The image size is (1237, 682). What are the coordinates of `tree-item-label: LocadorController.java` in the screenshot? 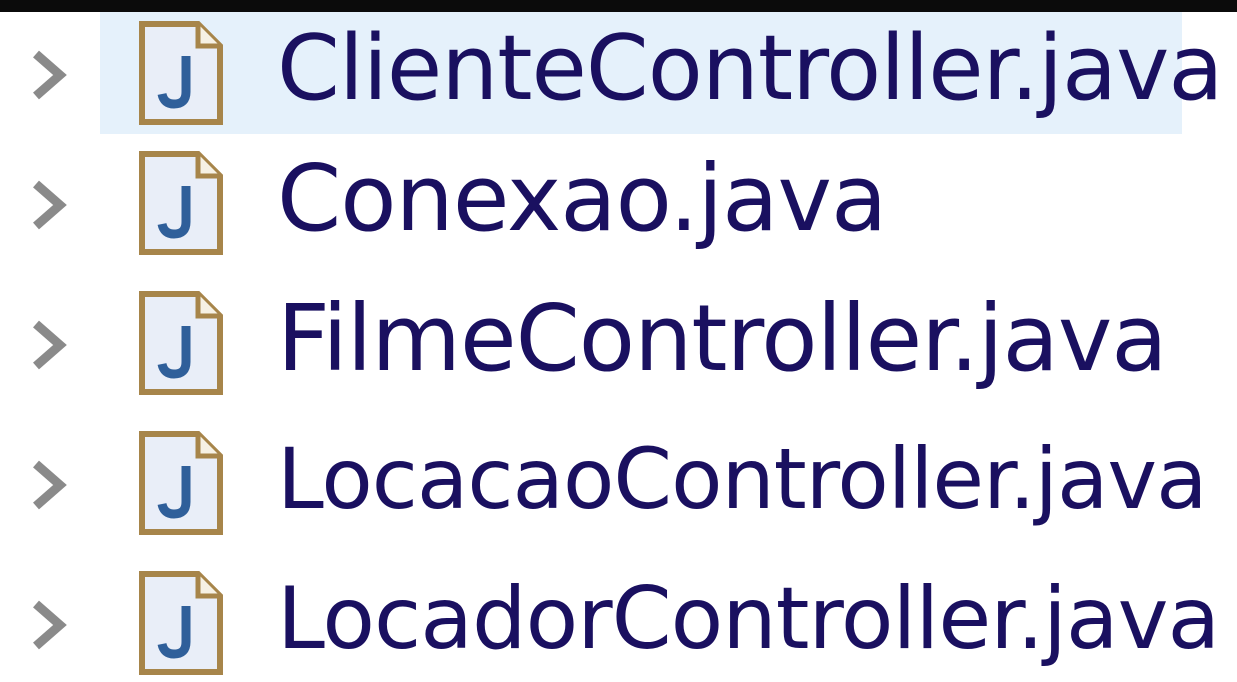 It's located at (748, 619).